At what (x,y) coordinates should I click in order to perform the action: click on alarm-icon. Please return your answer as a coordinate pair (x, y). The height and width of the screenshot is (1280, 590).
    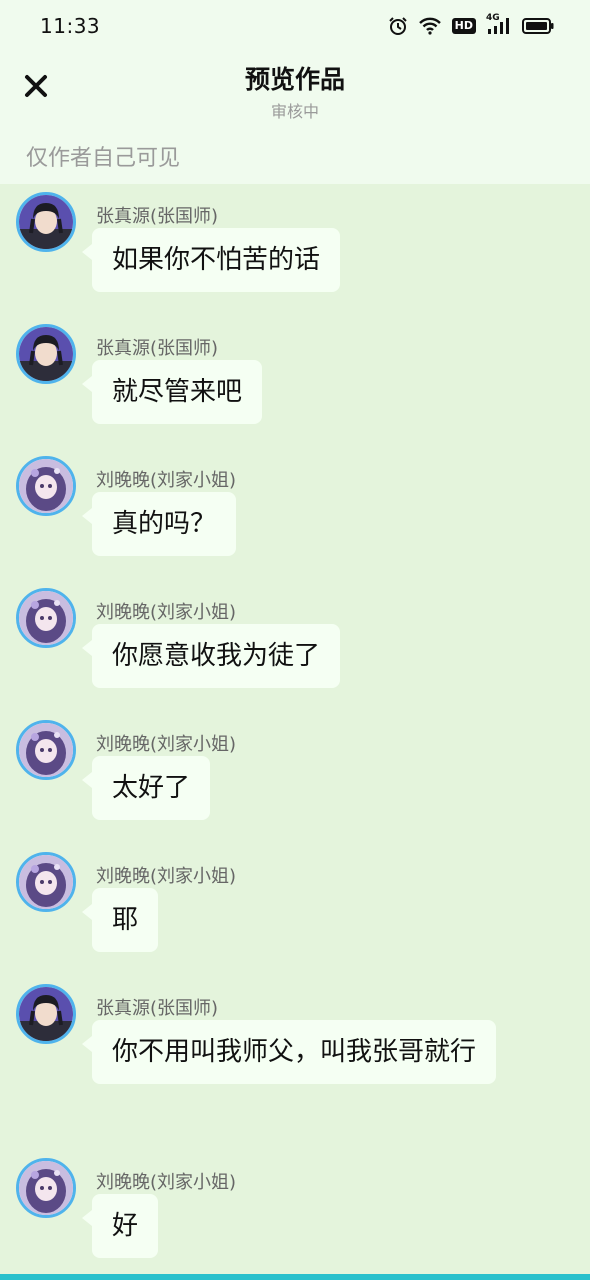
    Looking at the image, I should click on (398, 26).